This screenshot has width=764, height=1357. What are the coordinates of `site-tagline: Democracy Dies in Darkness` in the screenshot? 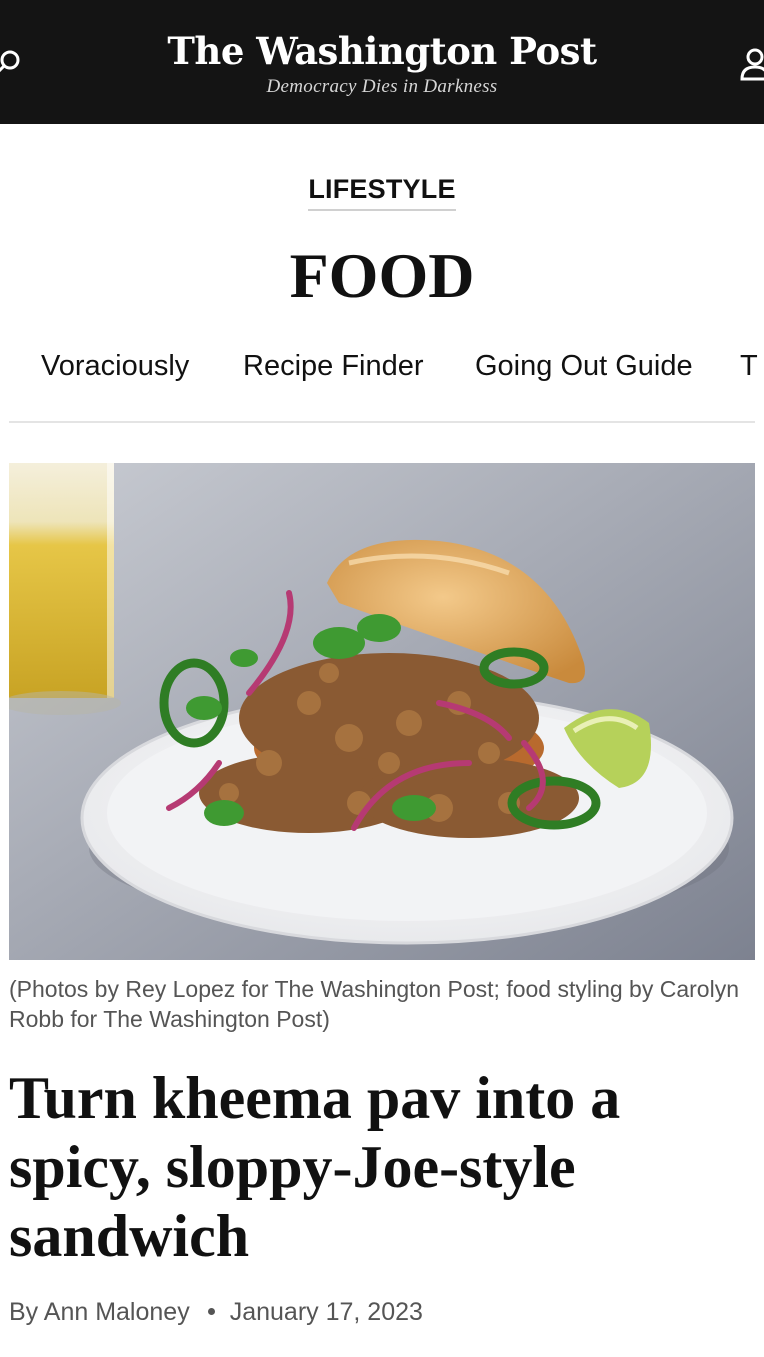 It's located at (382, 86).